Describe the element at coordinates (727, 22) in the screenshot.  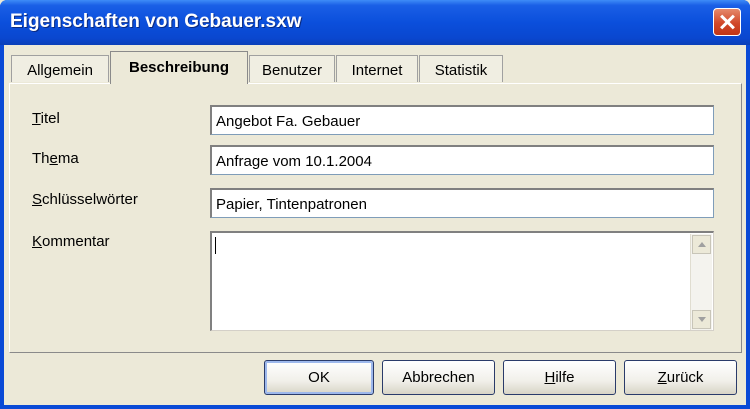
I see `close-icon` at that location.